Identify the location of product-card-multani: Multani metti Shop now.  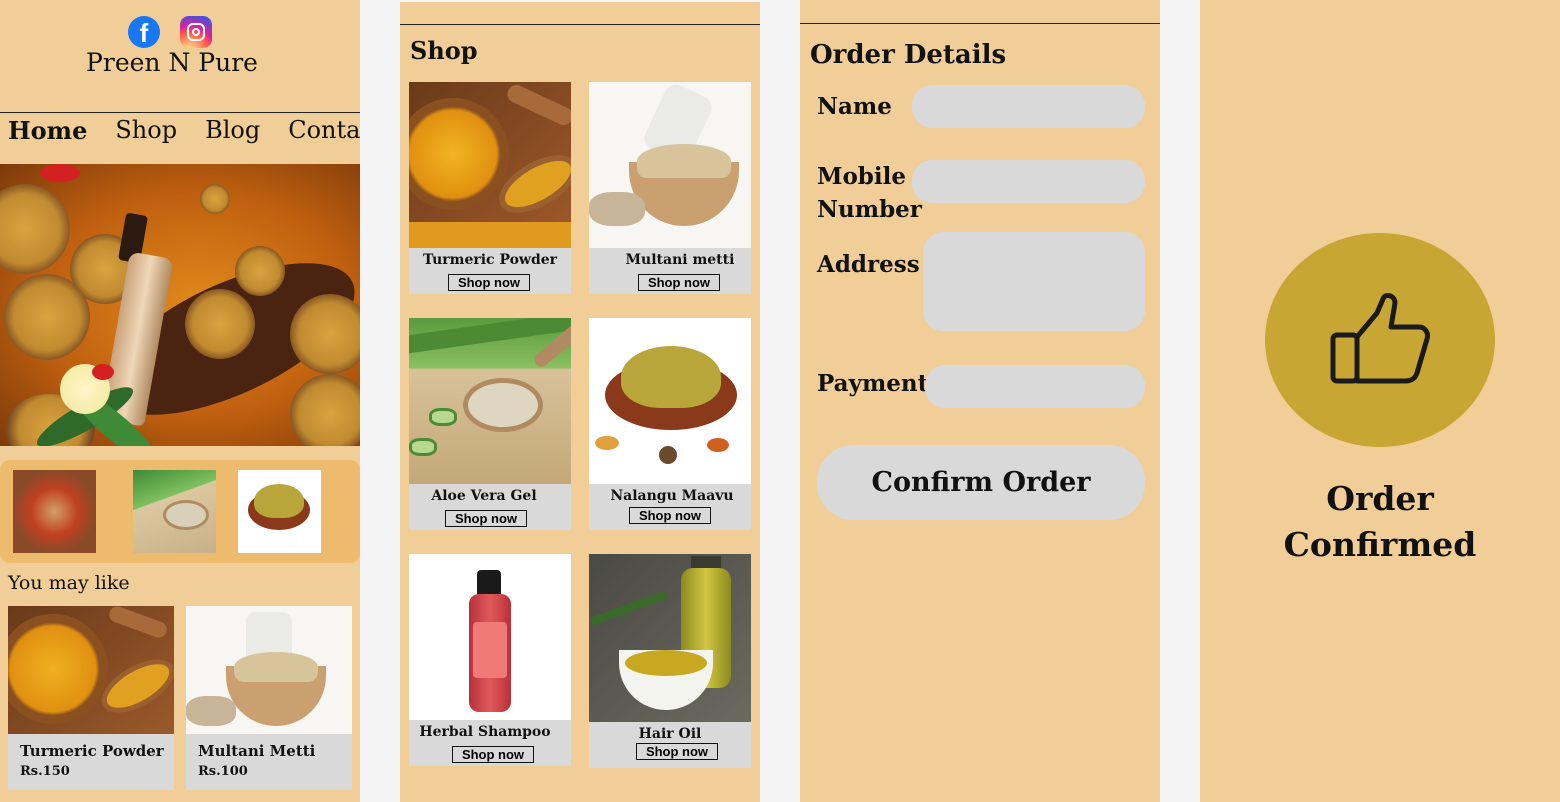
(670, 188).